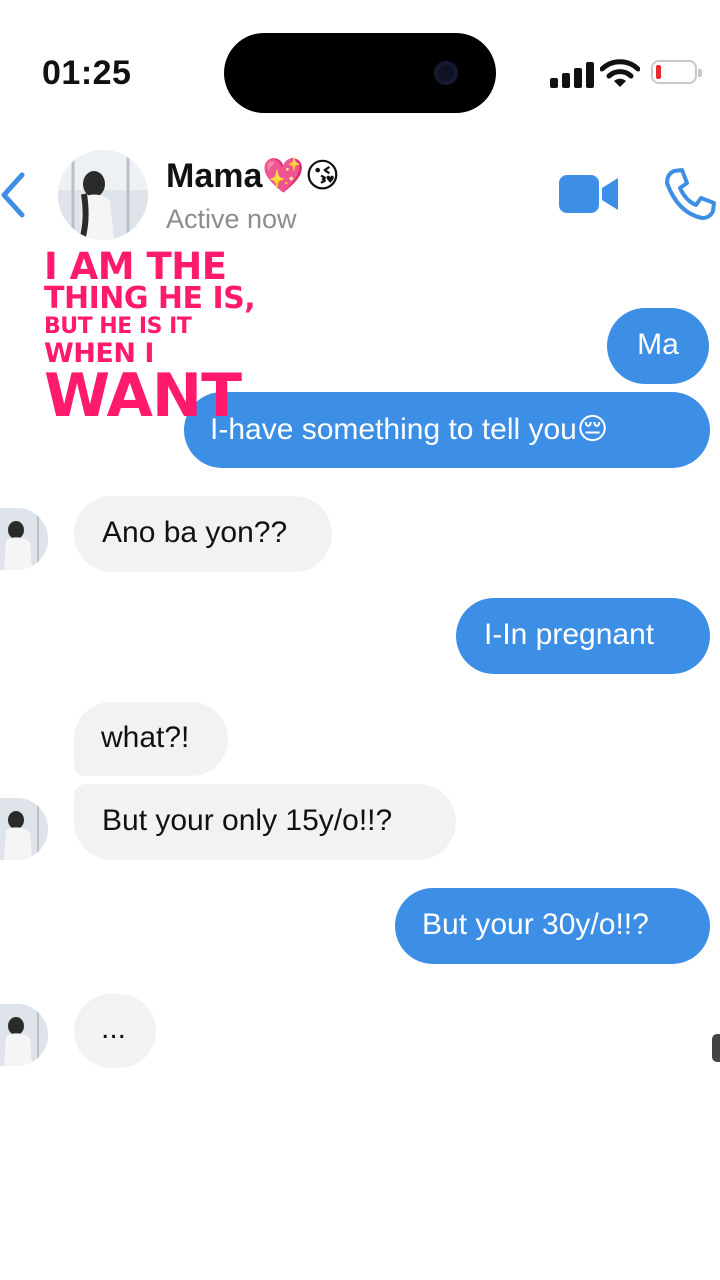  I want to click on video-call-icon, so click(589, 194).